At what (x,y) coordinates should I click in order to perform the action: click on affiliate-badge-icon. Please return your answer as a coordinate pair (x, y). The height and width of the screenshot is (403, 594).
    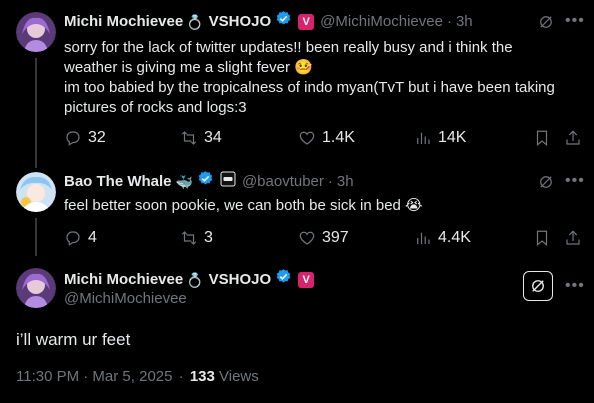
    Looking at the image, I should click on (228, 182).